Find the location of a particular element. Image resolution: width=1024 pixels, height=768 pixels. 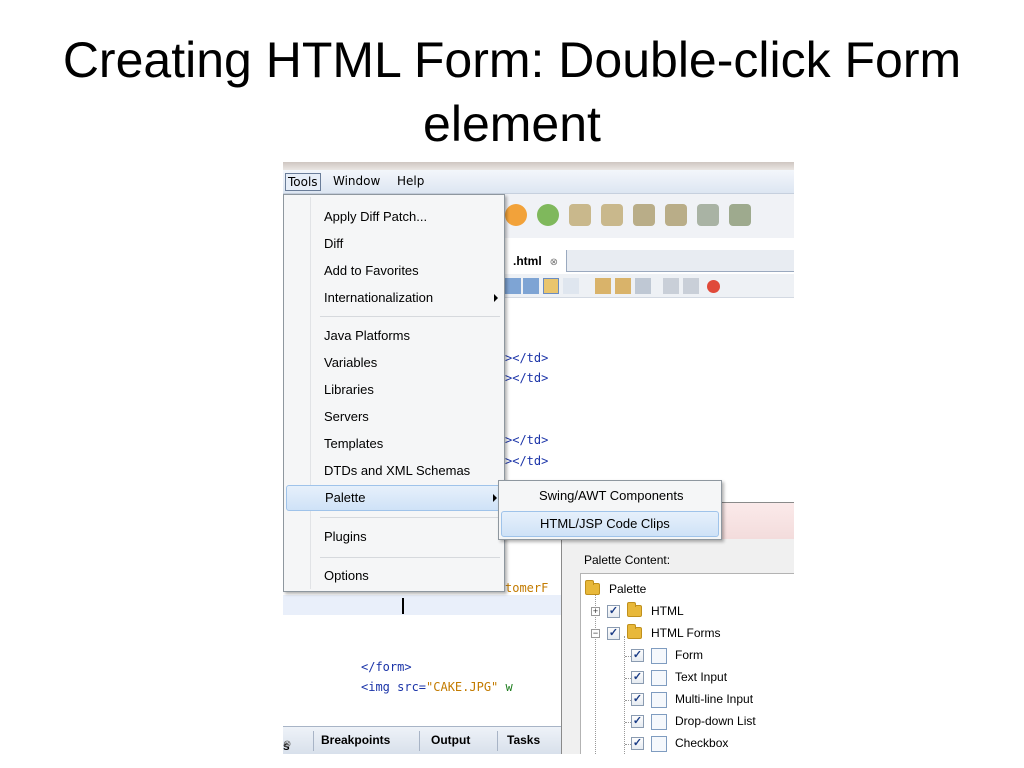

forward-icon is located at coordinates (531, 286).